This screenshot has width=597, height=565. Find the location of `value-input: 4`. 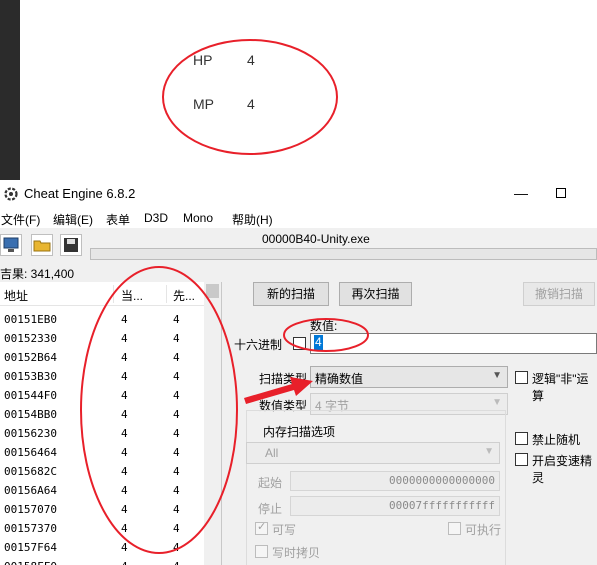

value-input: 4 is located at coordinates (453, 343).